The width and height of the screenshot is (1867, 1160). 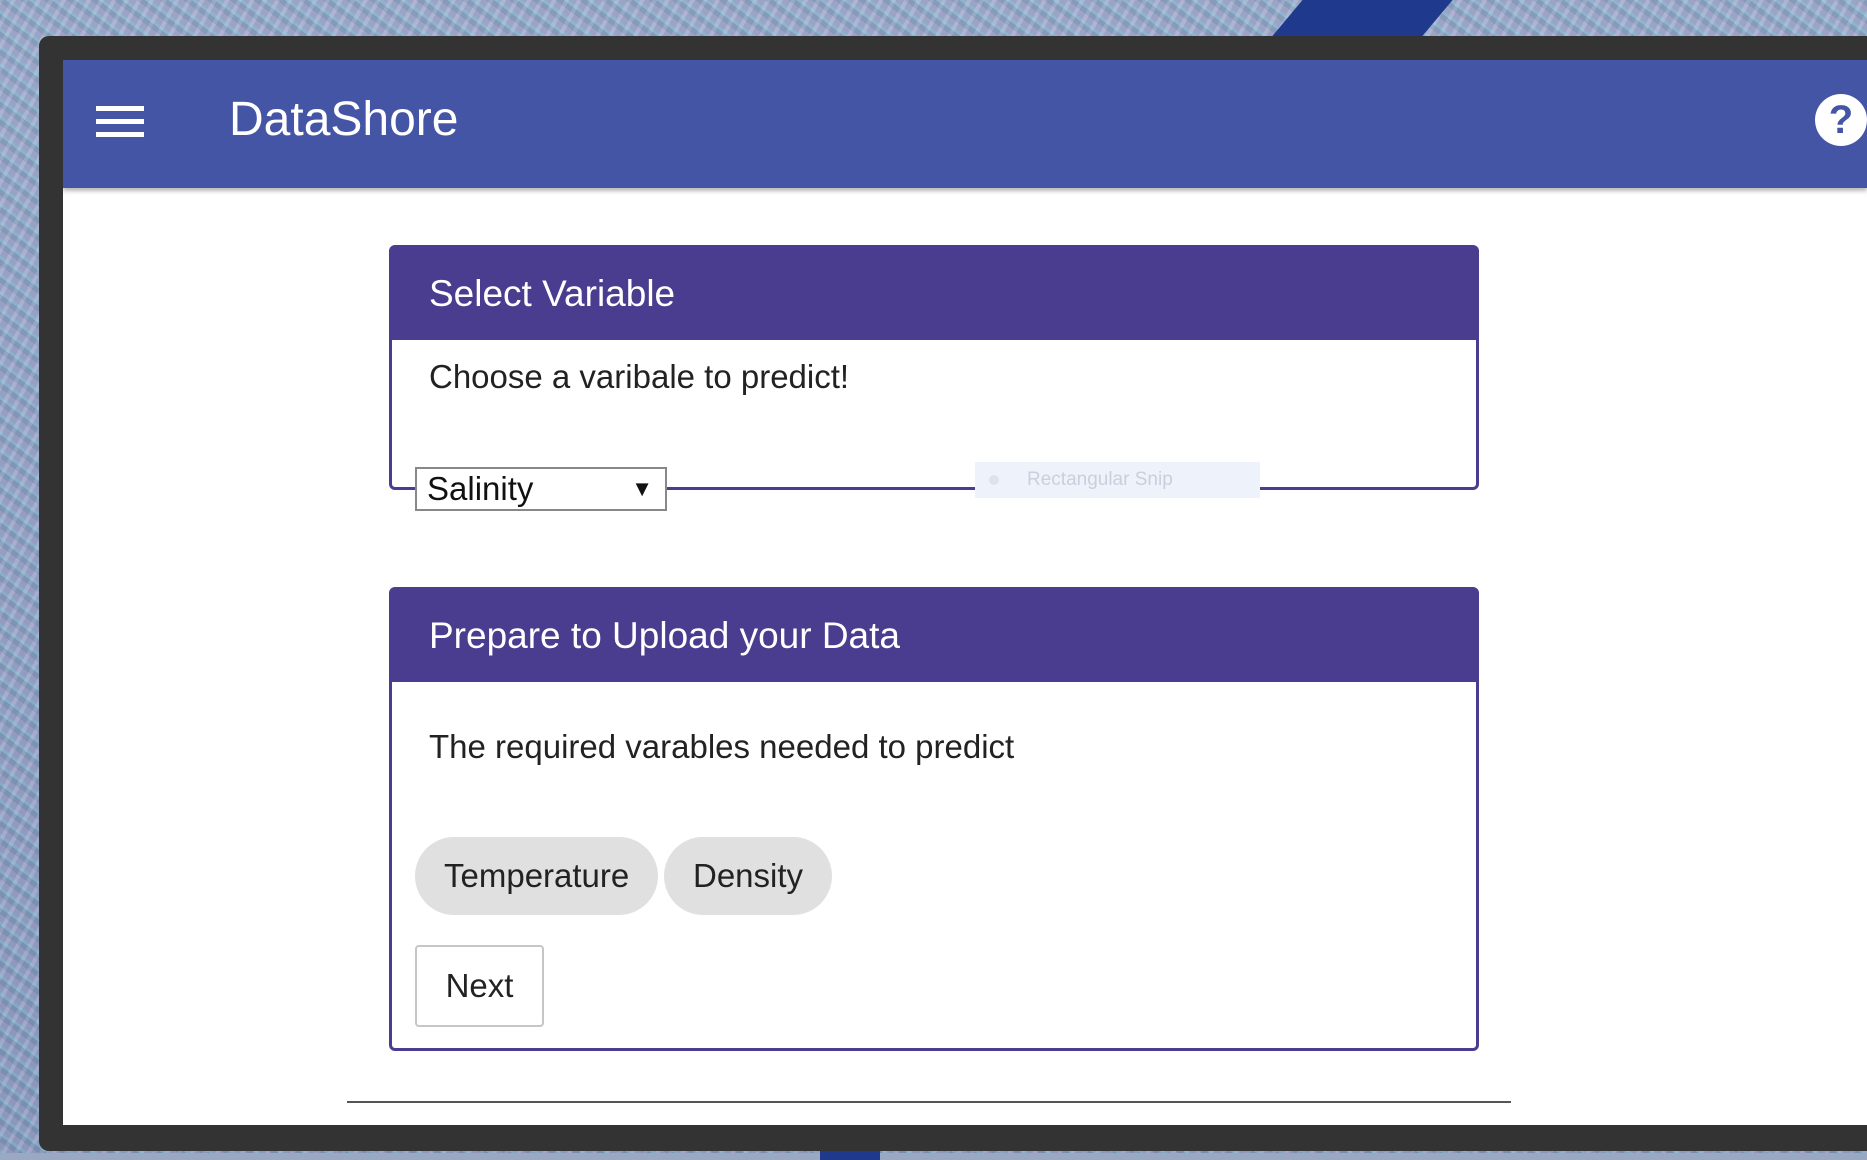 I want to click on app-title: DataShore, so click(x=344, y=119).